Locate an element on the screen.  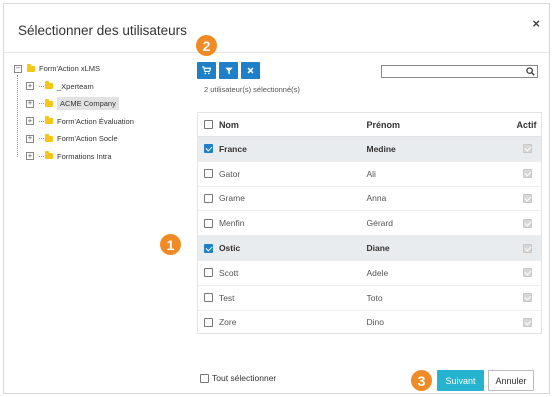
table-row: France Medine is located at coordinates (369, 149).